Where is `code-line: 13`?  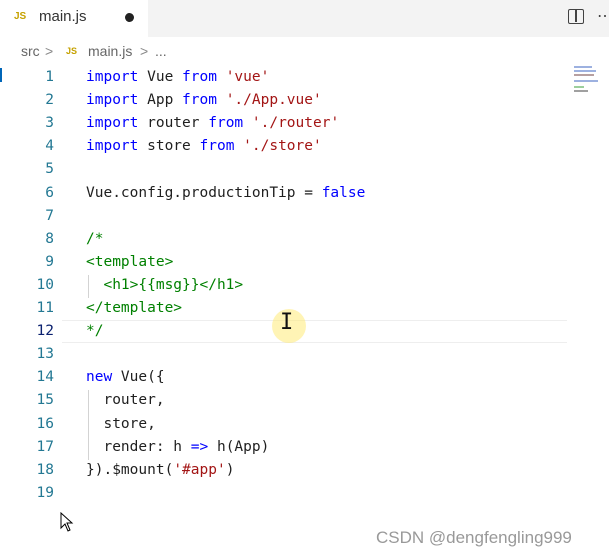 code-line: 13 is located at coordinates (285, 355).